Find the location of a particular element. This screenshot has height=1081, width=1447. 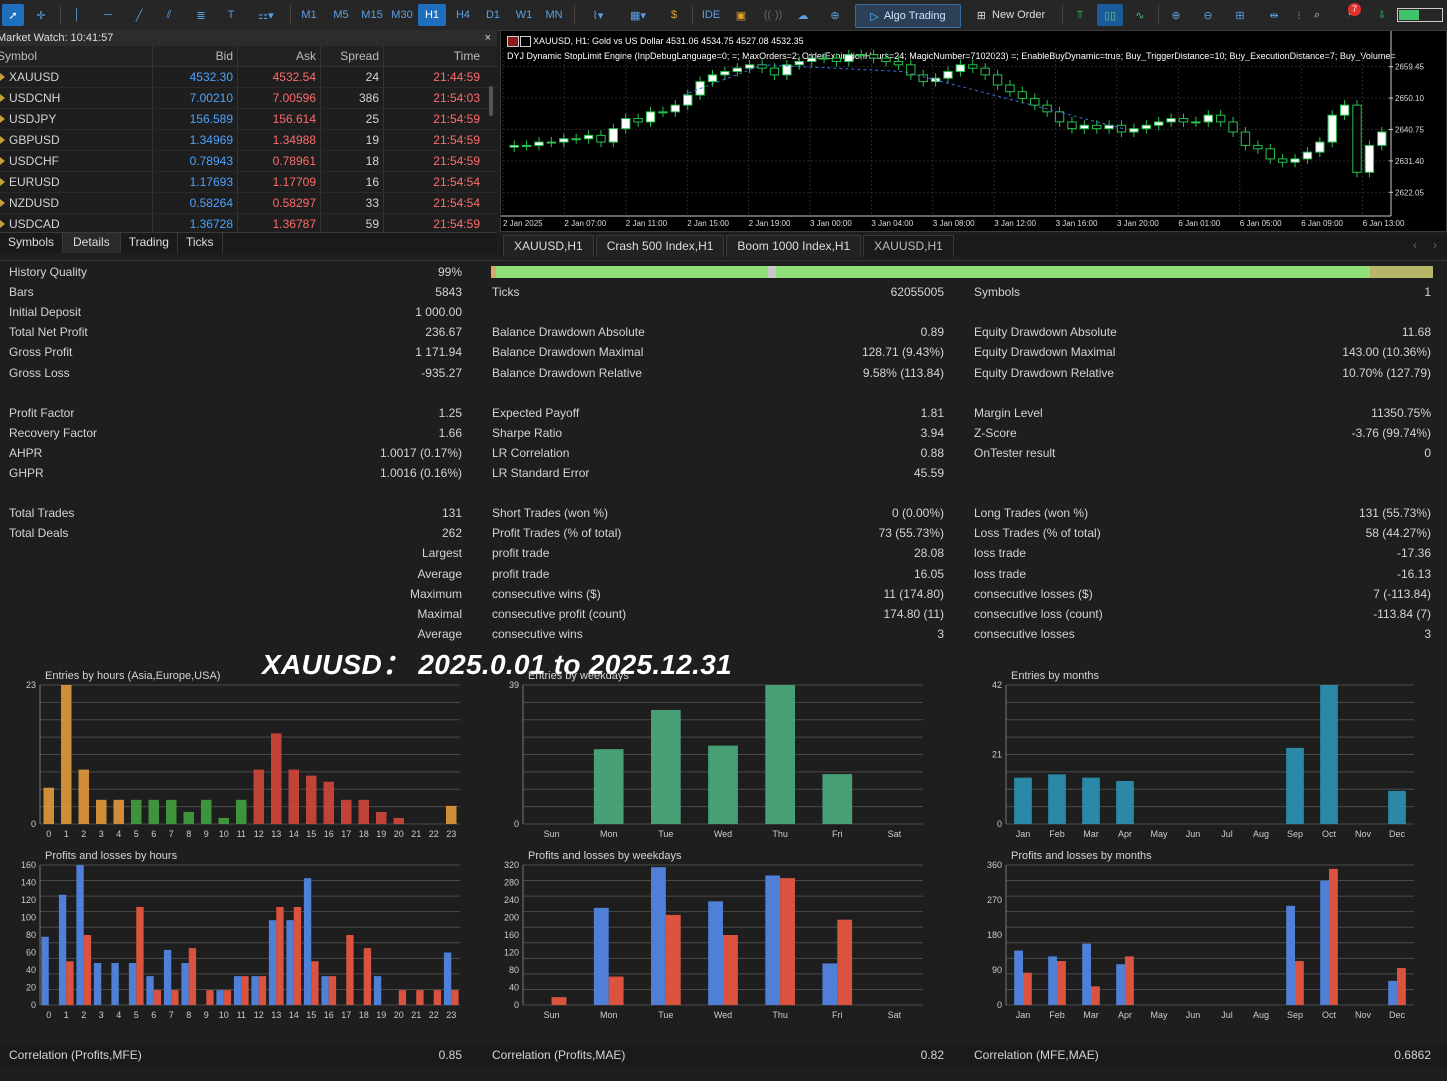

symbol-name: USDCAD is located at coordinates (34, 224).